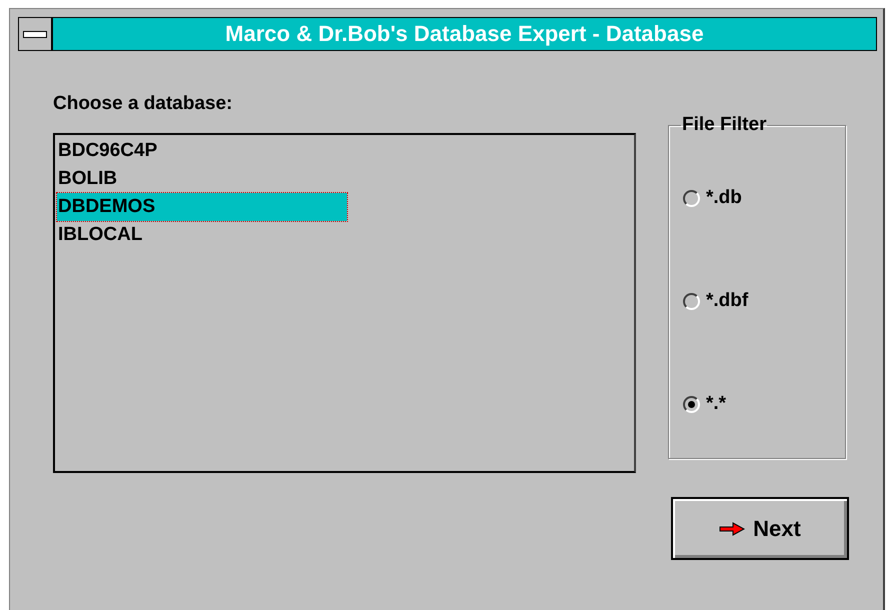 Image resolution: width=893 pixels, height=610 pixels. I want to click on list-label: Choose a database:, so click(143, 104).